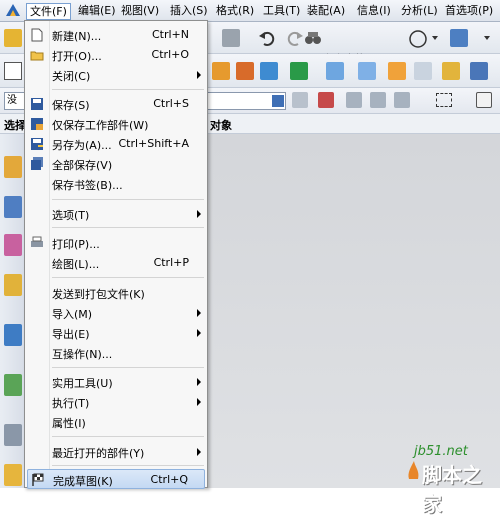 The height and width of the screenshot is (517, 500). I want to click on menu-analysis: 分析(L), so click(419, 11).